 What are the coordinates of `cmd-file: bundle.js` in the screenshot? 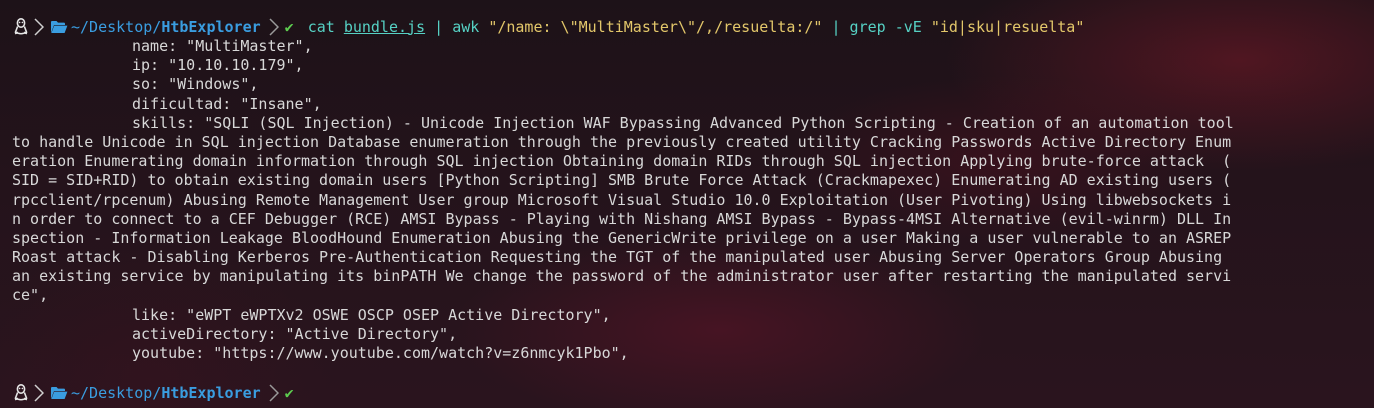 It's located at (384, 26).